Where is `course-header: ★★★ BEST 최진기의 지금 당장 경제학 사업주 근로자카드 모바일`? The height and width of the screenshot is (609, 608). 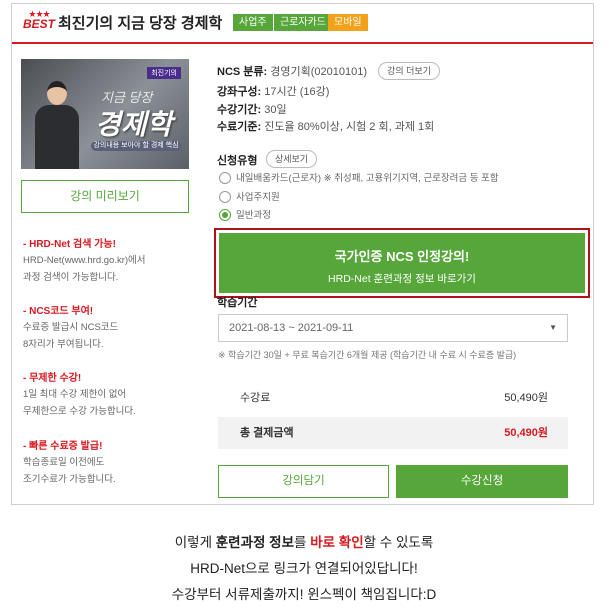
course-header: ★★★ BEST 최진기의 지금 당장 경제학 사업주 근로자카드 모바일 is located at coordinates (302, 24).